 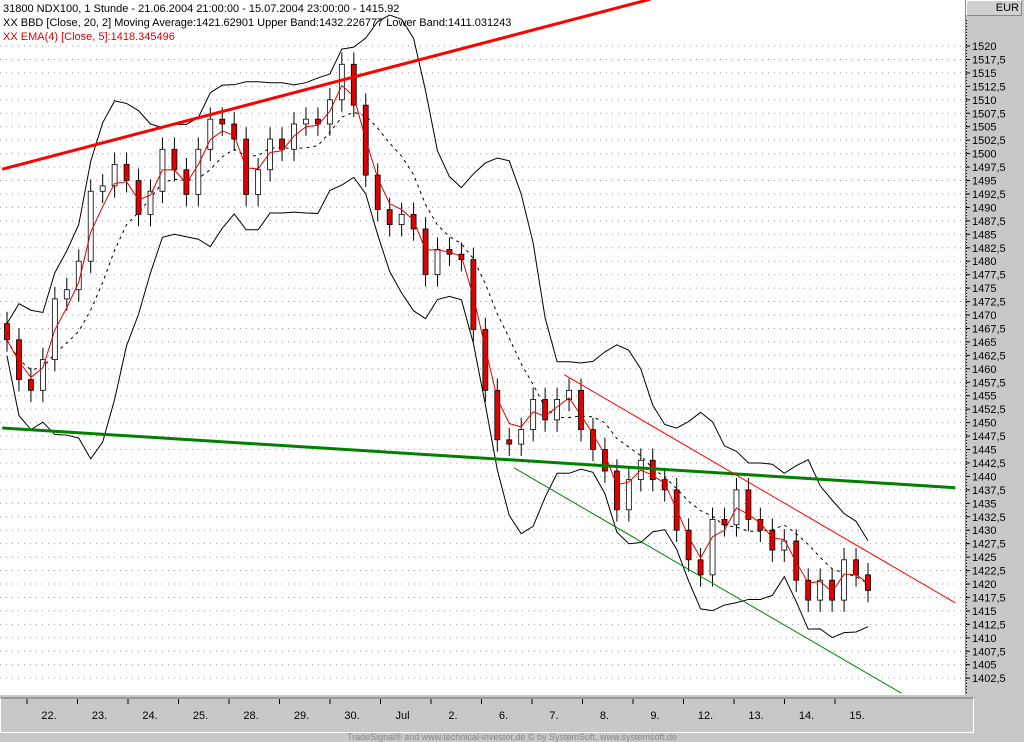 What do you see at coordinates (989, 141) in the screenshot?
I see `y-tick-label: 1502,5` at bounding box center [989, 141].